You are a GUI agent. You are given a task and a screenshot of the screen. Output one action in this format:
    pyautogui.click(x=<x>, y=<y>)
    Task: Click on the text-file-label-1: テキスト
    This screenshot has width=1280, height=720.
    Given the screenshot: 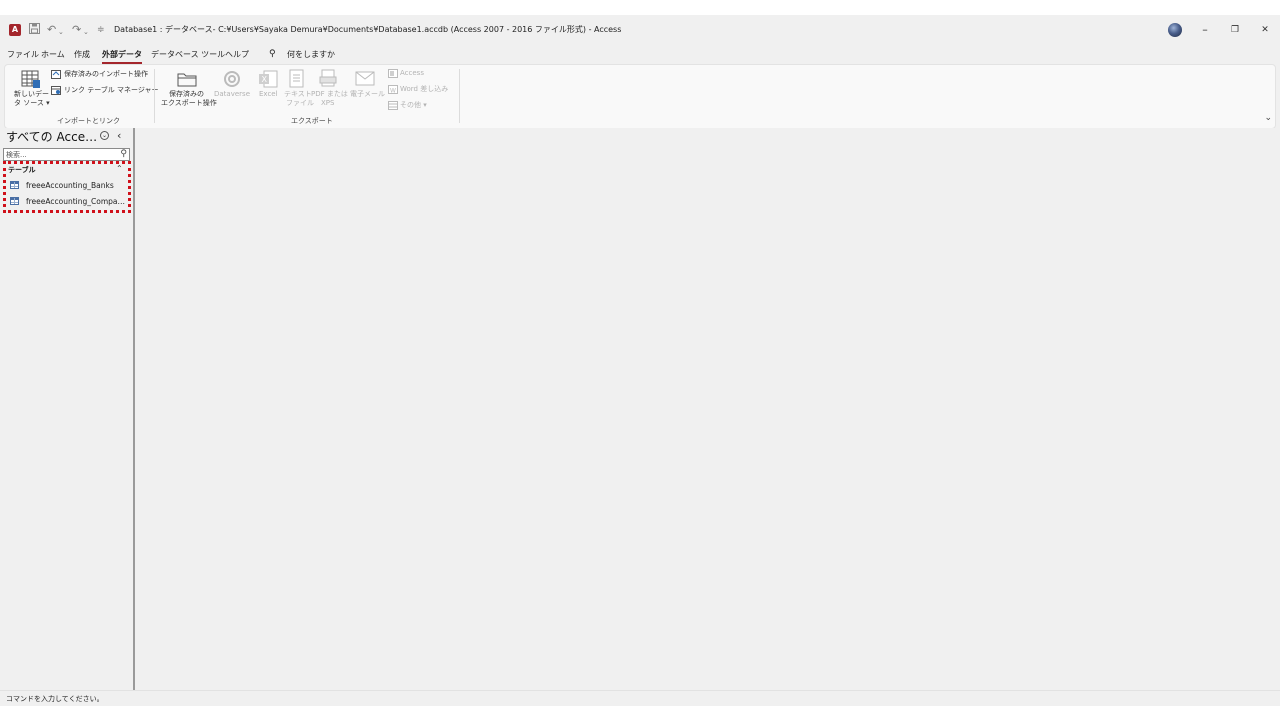 What is the action you would take?
    pyautogui.click(x=298, y=94)
    